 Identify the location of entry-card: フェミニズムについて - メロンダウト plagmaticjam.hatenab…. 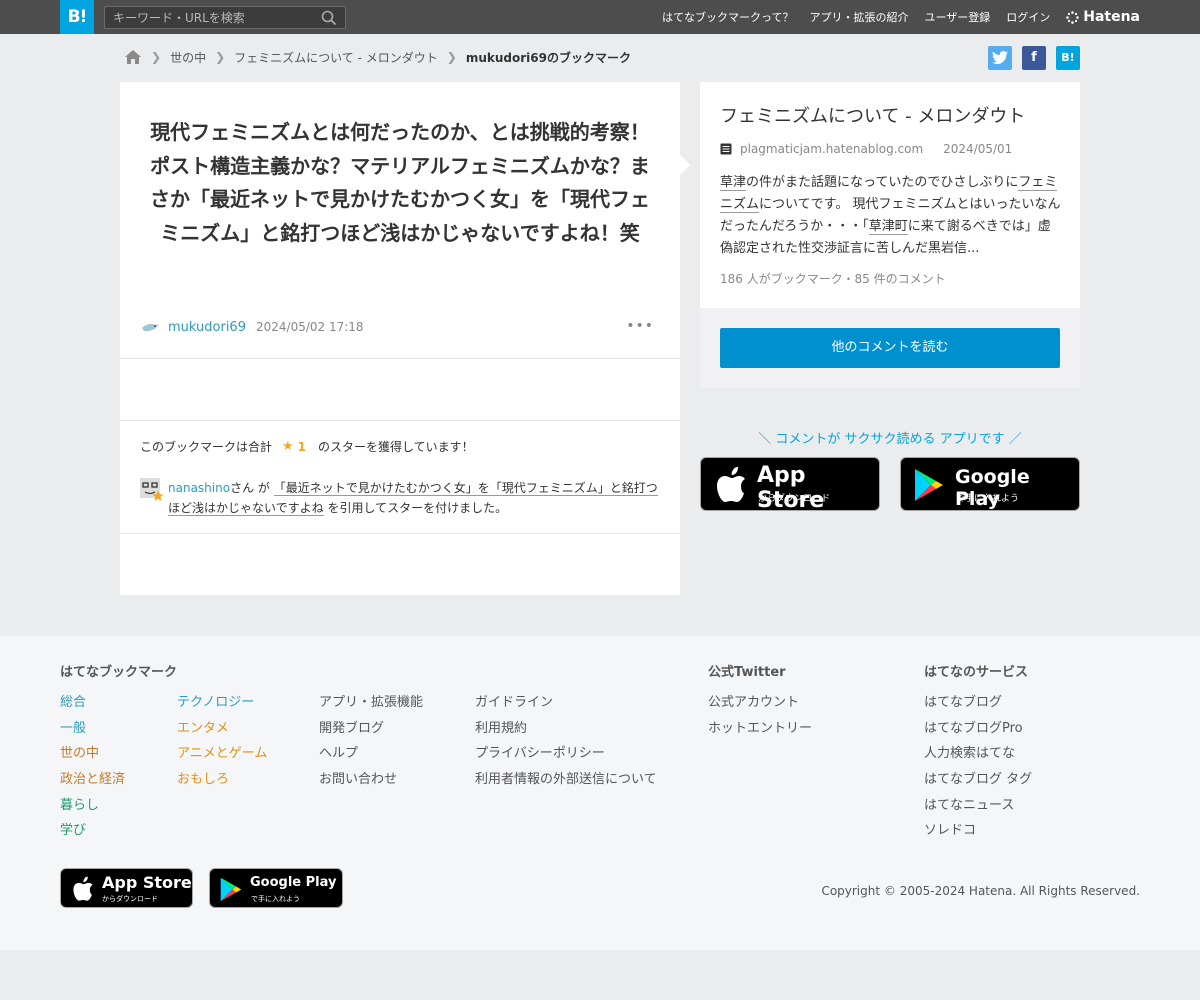
(890, 235).